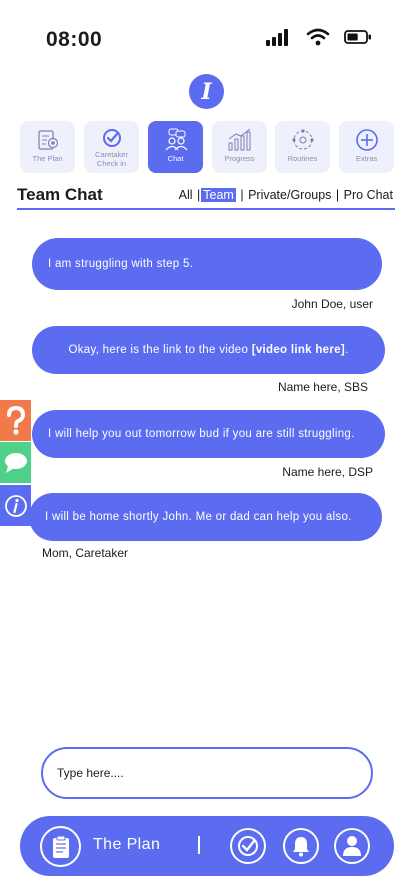 The image size is (414, 896). Describe the element at coordinates (207, 773) in the screenshot. I see `message-input` at that location.